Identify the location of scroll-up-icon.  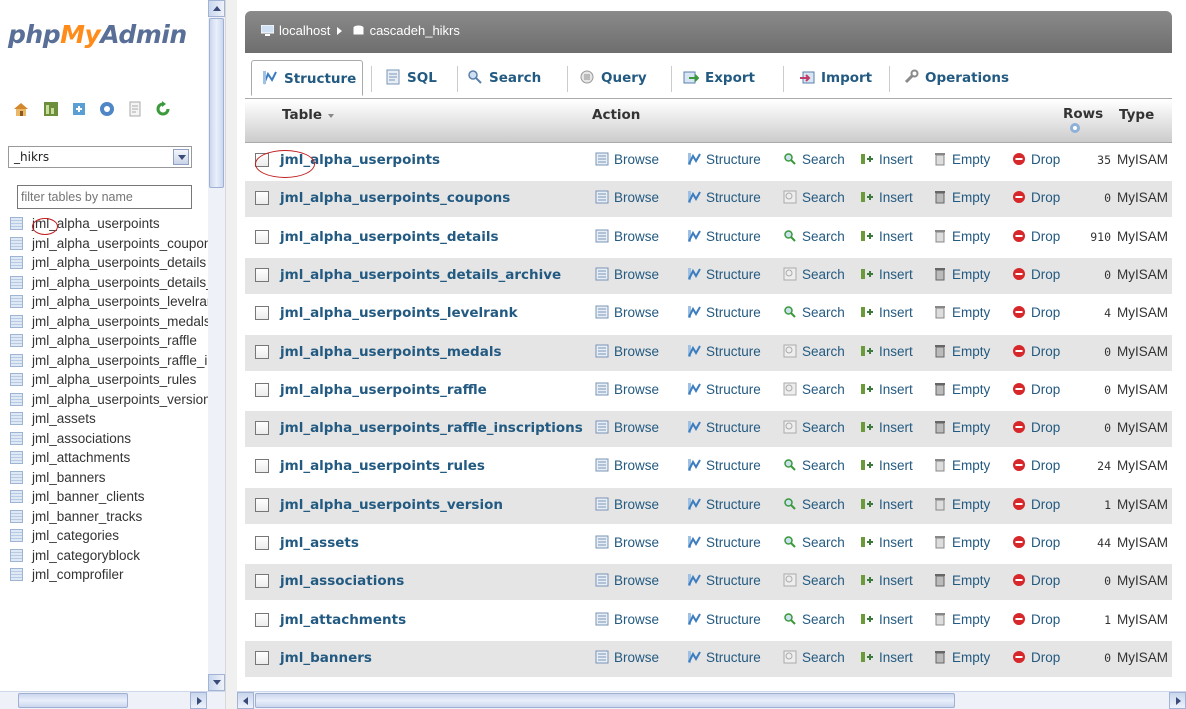
(216, 8).